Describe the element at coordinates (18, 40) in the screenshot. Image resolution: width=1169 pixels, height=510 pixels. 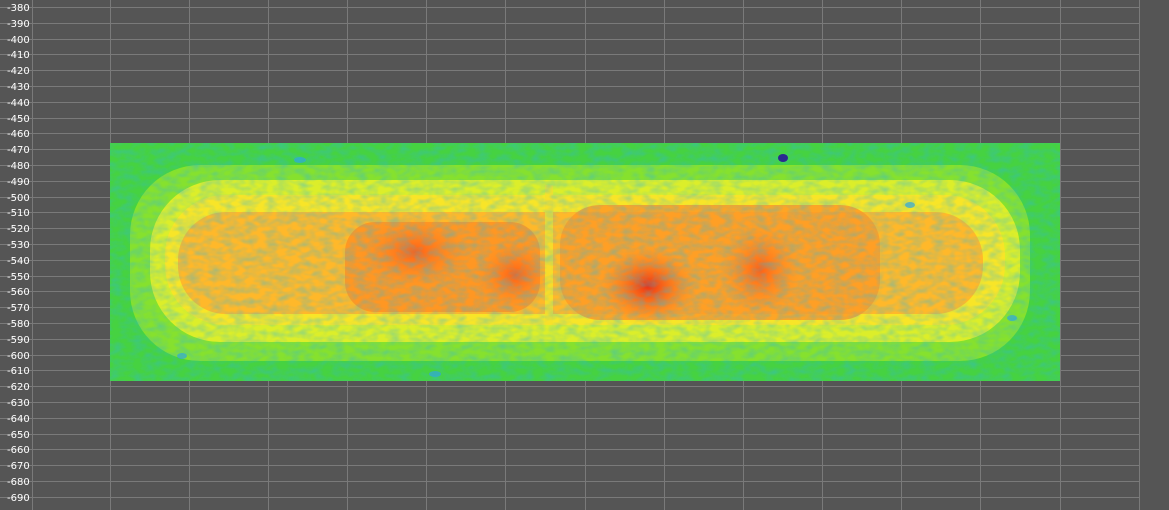
I see `y-tick-label: -400` at that location.